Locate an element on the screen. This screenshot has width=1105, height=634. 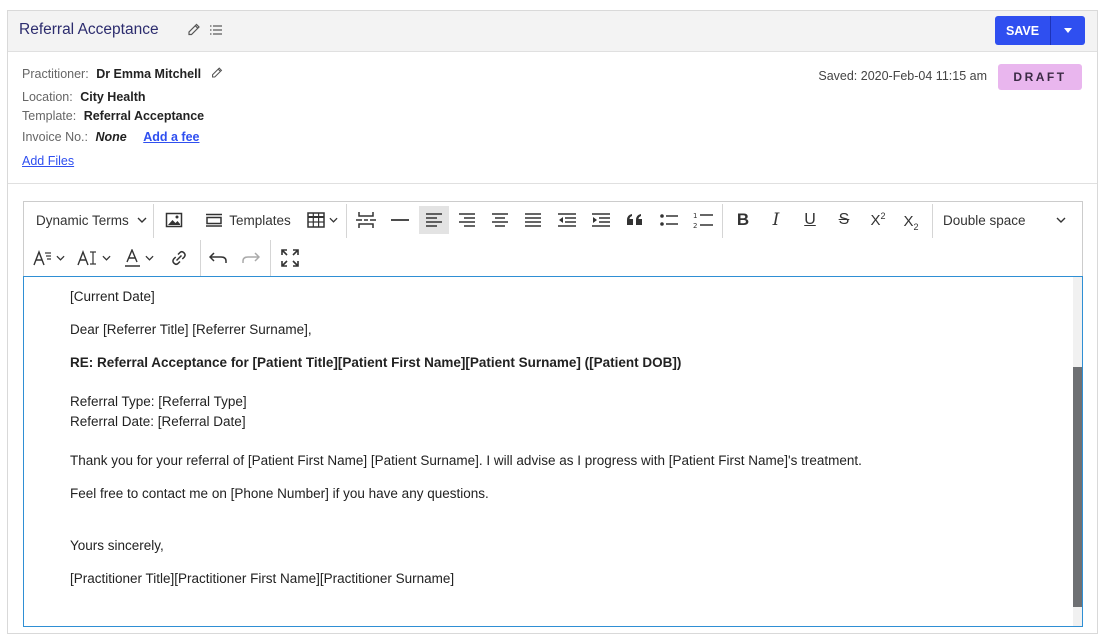
superscript-icon: X2 is located at coordinates (878, 220).